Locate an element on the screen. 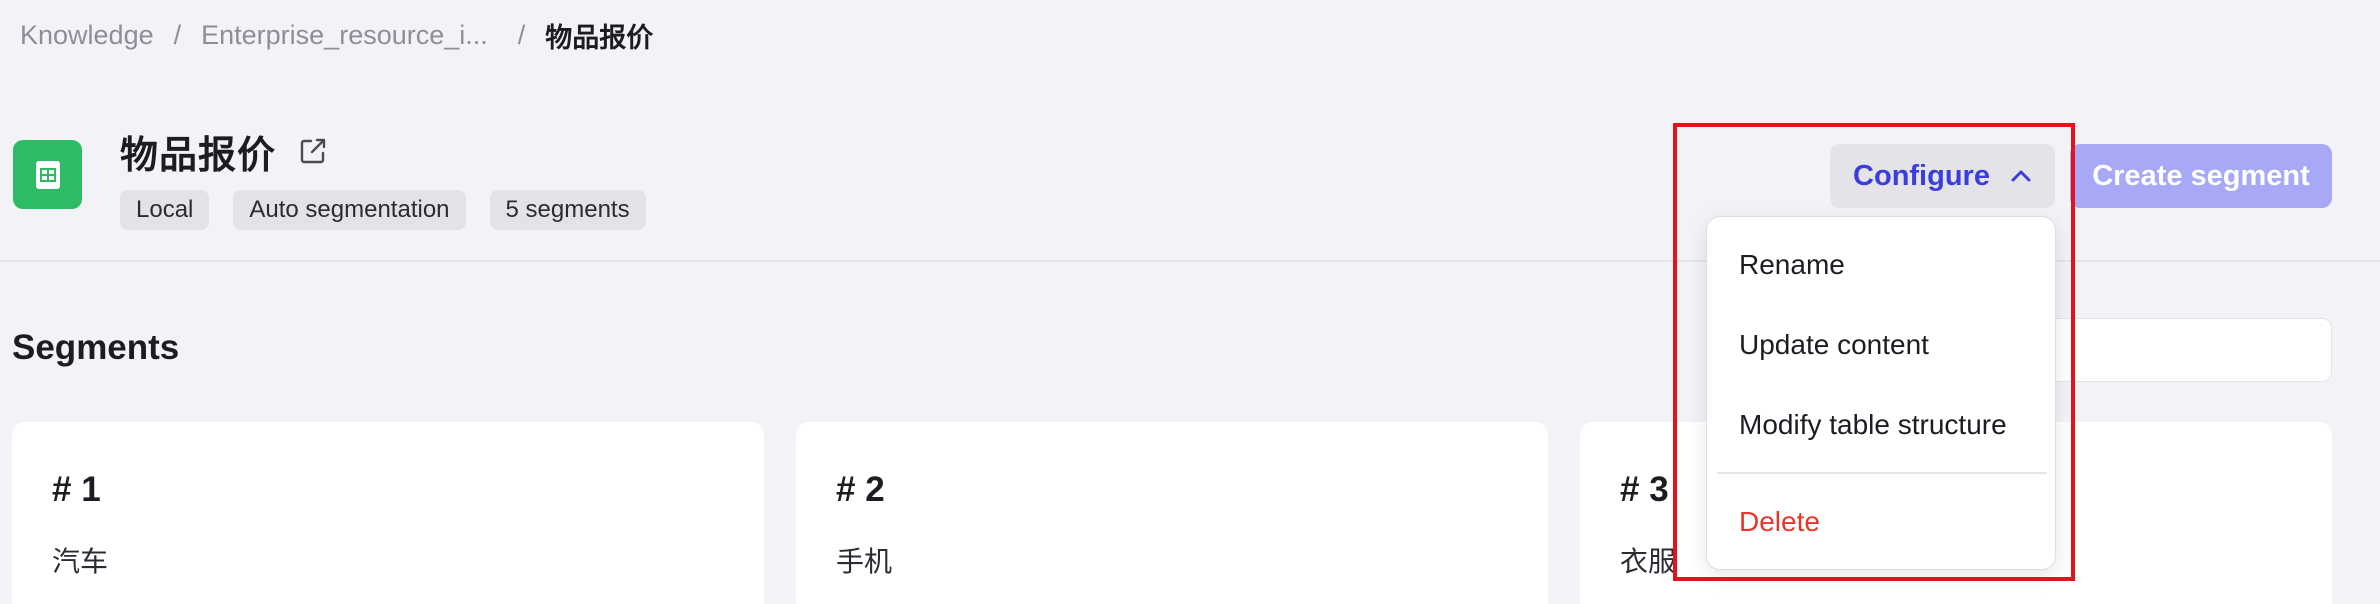 This screenshot has height=604, width=2380. menu-divider is located at coordinates (1882, 473).